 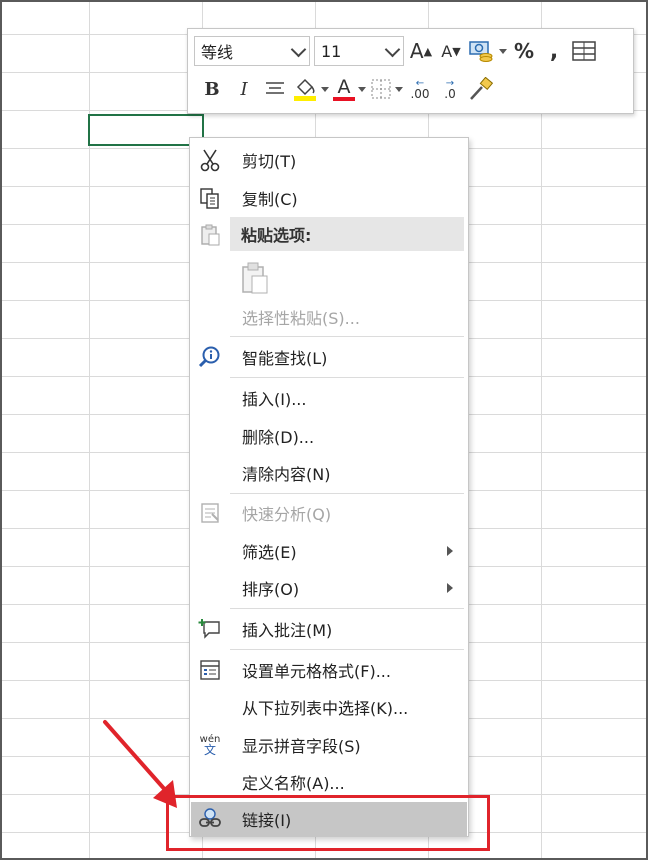 What do you see at coordinates (381, 89) in the screenshot?
I see `borders-icon` at bounding box center [381, 89].